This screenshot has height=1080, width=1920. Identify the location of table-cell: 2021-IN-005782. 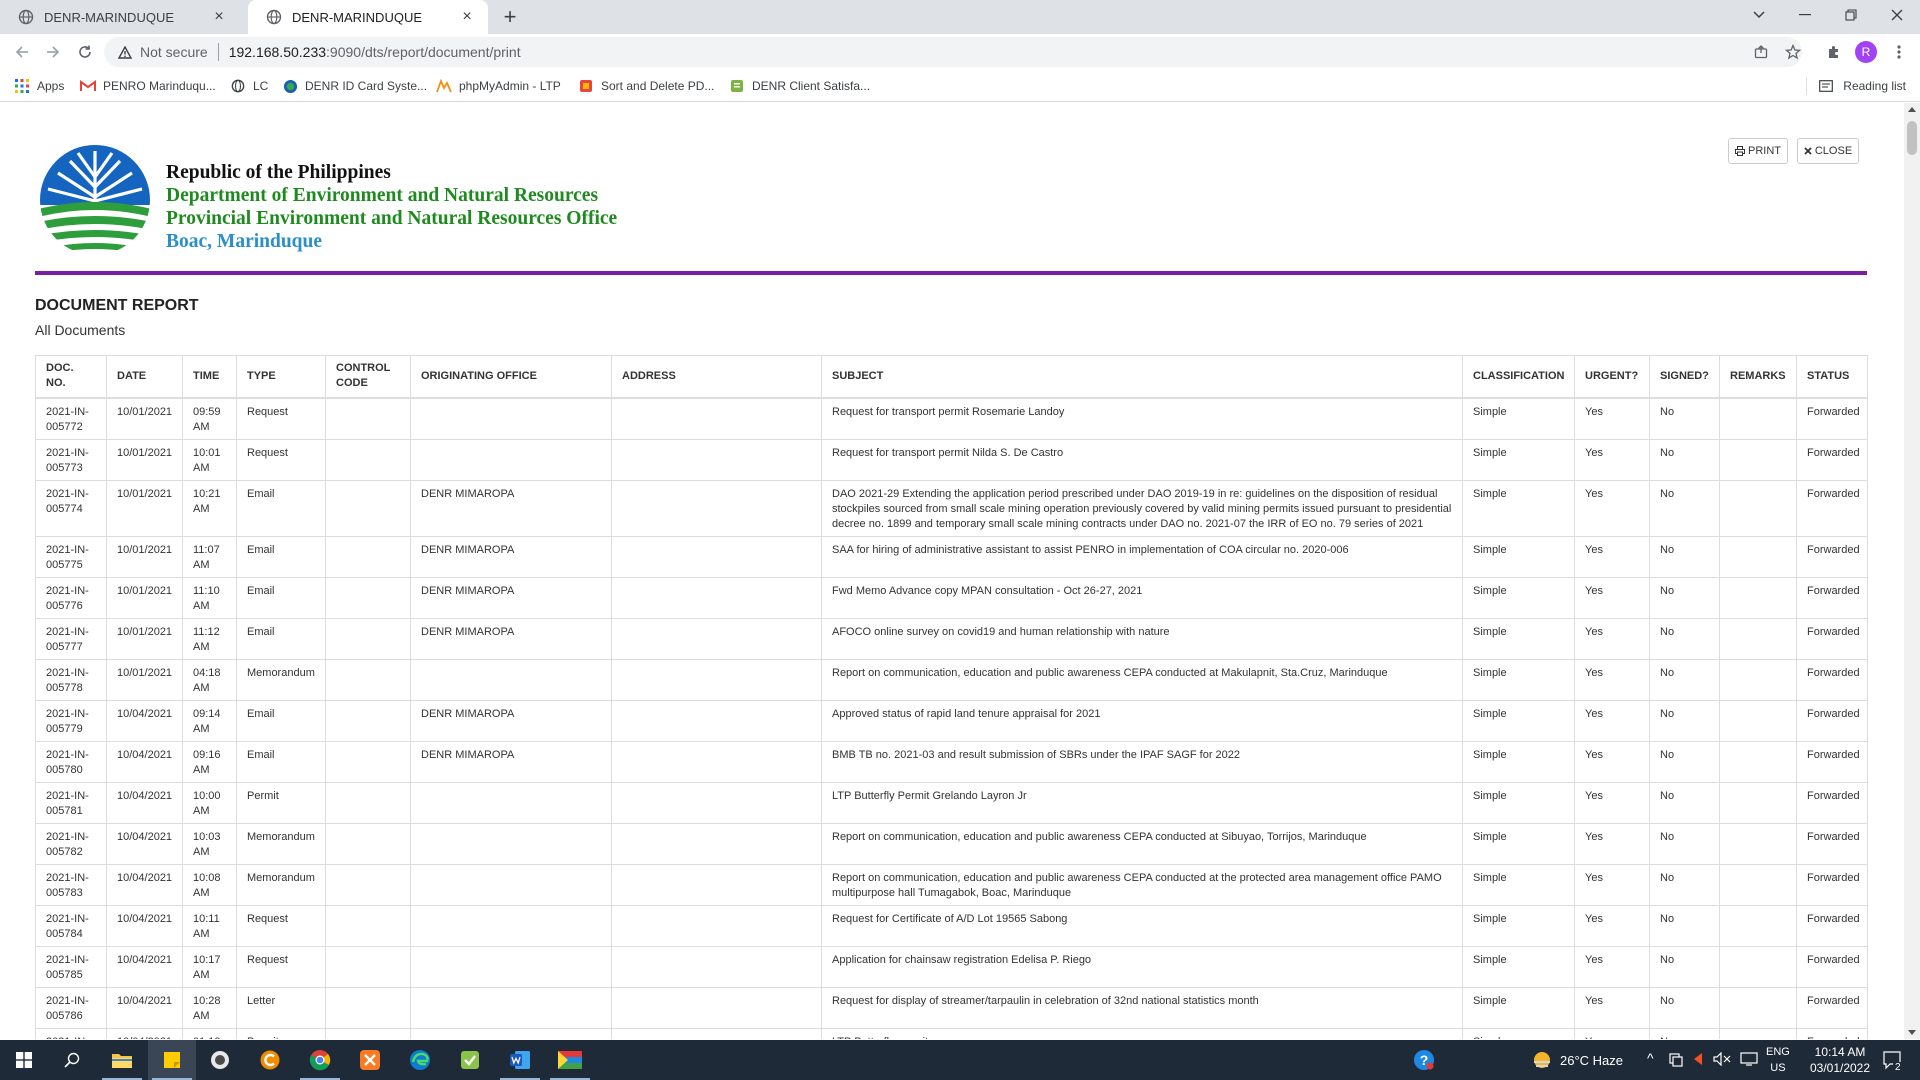
(71, 843).